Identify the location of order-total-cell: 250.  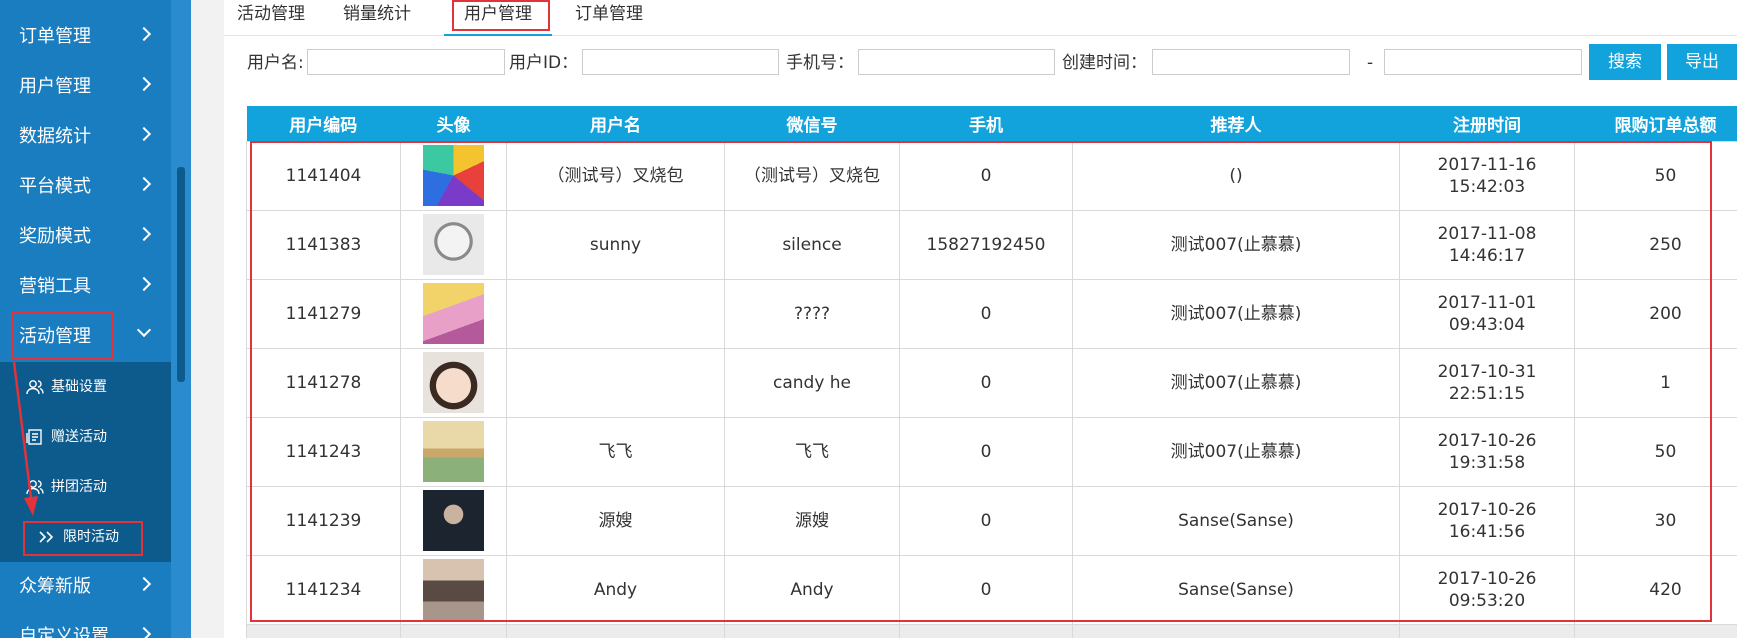
(1655, 244).